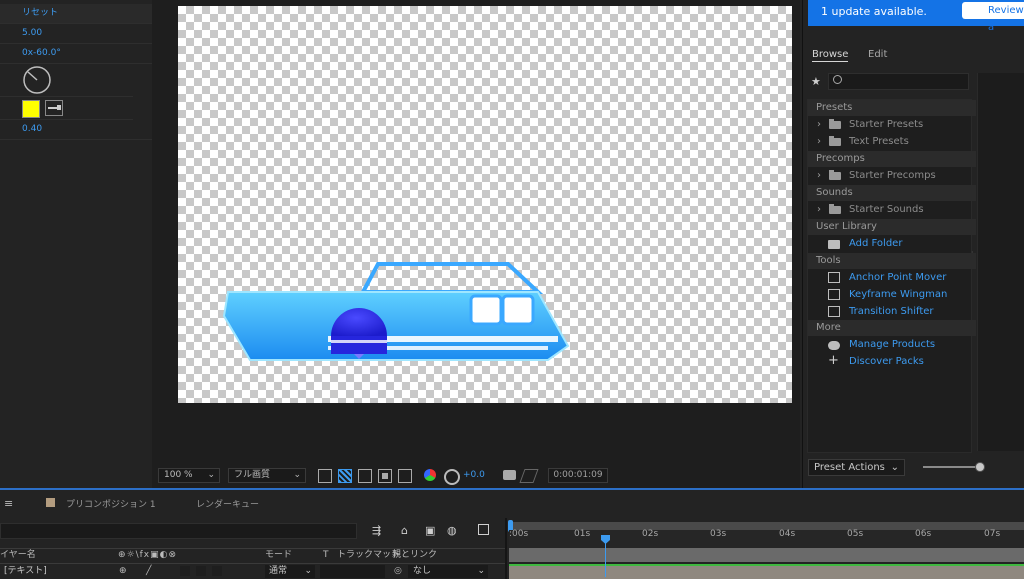 The height and width of the screenshot is (579, 1024). What do you see at coordinates (8, 503) in the screenshot?
I see `panel-menu-icon: ≡` at bounding box center [8, 503].